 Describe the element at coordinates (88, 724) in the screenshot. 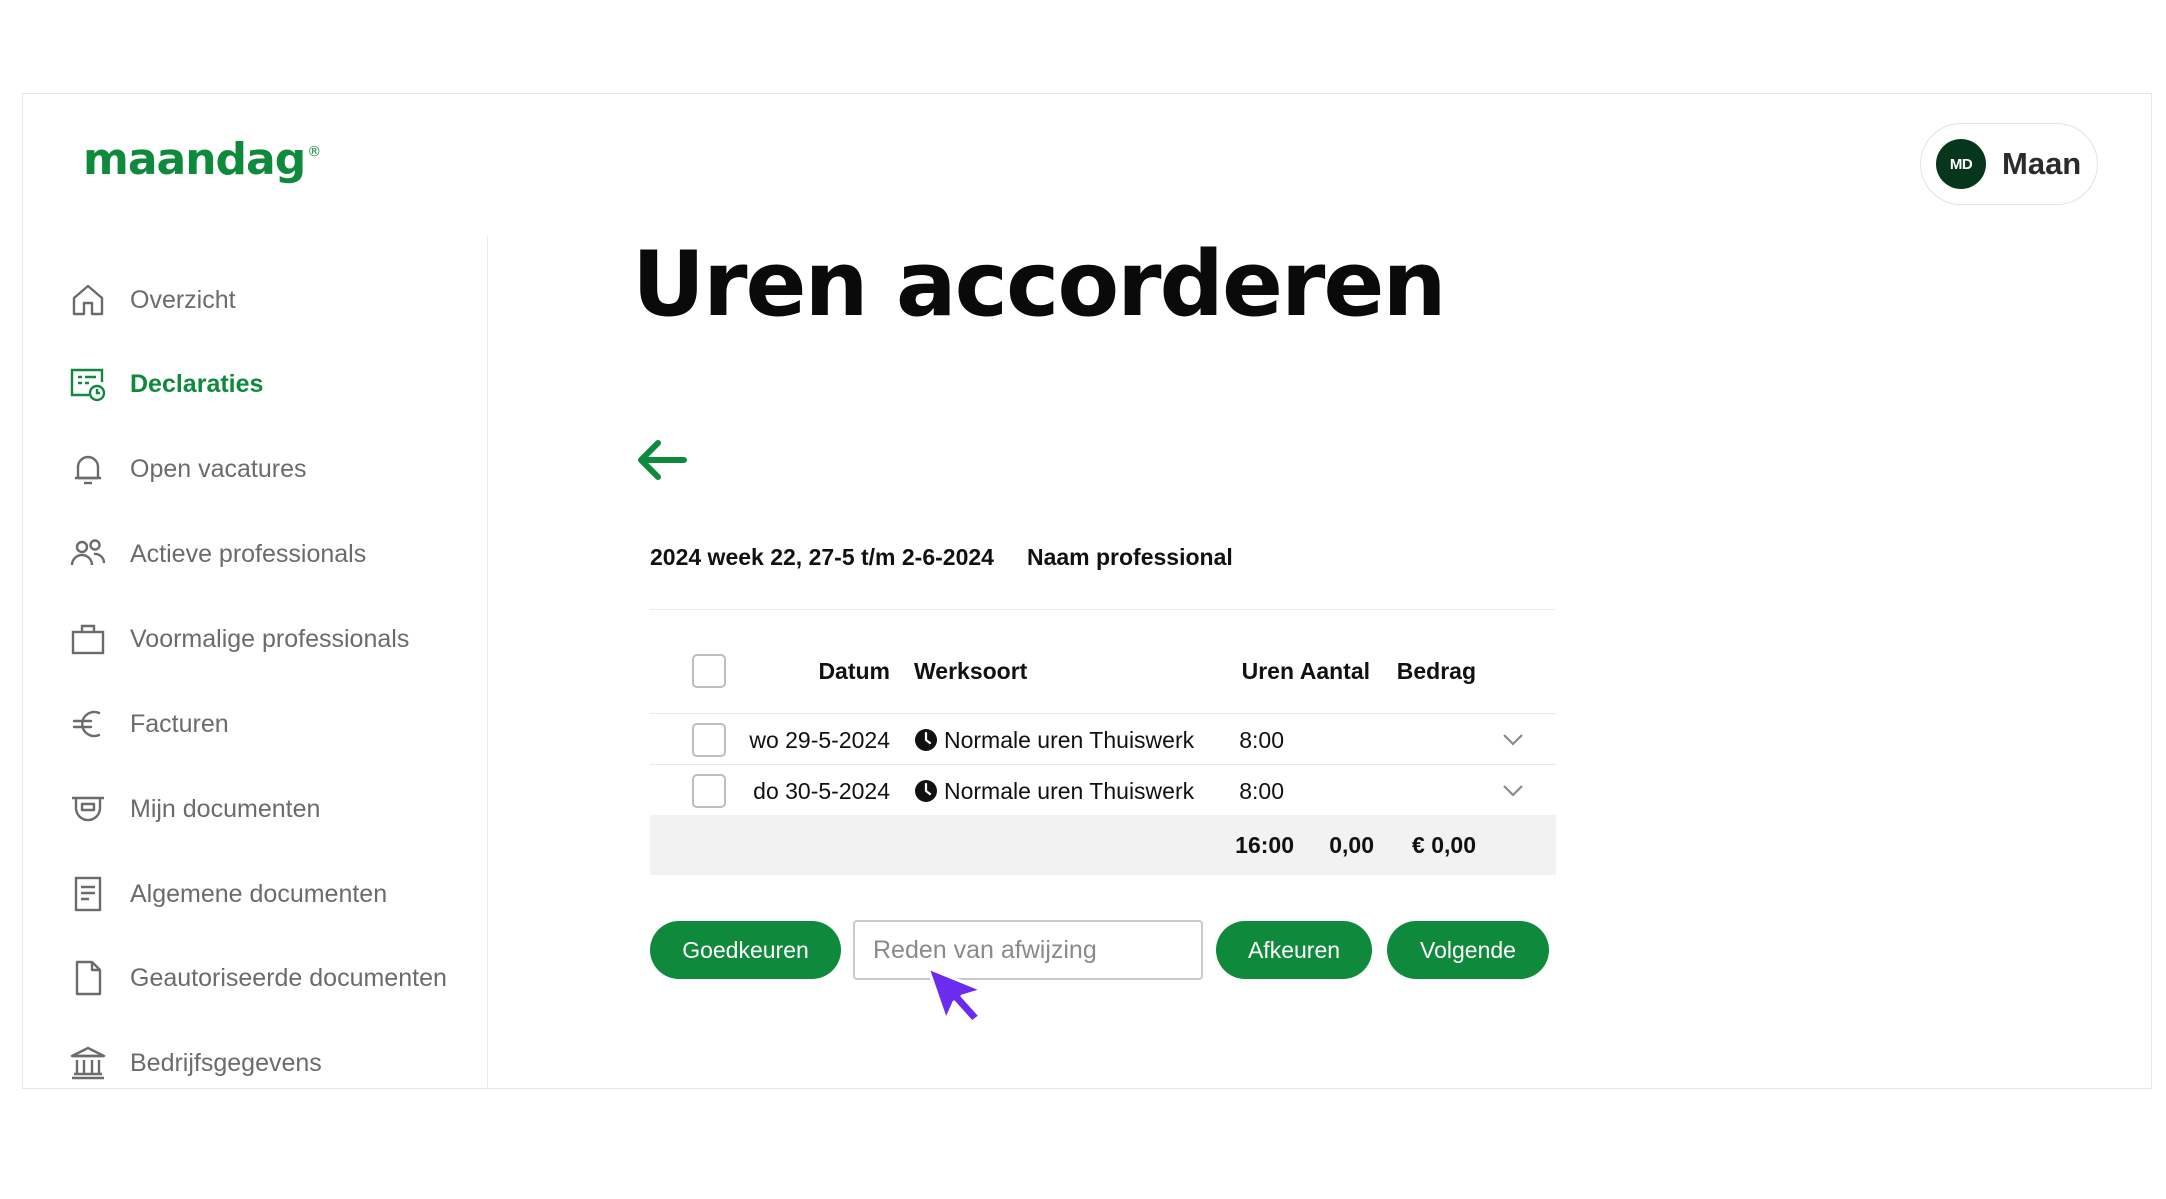

I see `euro-icon` at that location.